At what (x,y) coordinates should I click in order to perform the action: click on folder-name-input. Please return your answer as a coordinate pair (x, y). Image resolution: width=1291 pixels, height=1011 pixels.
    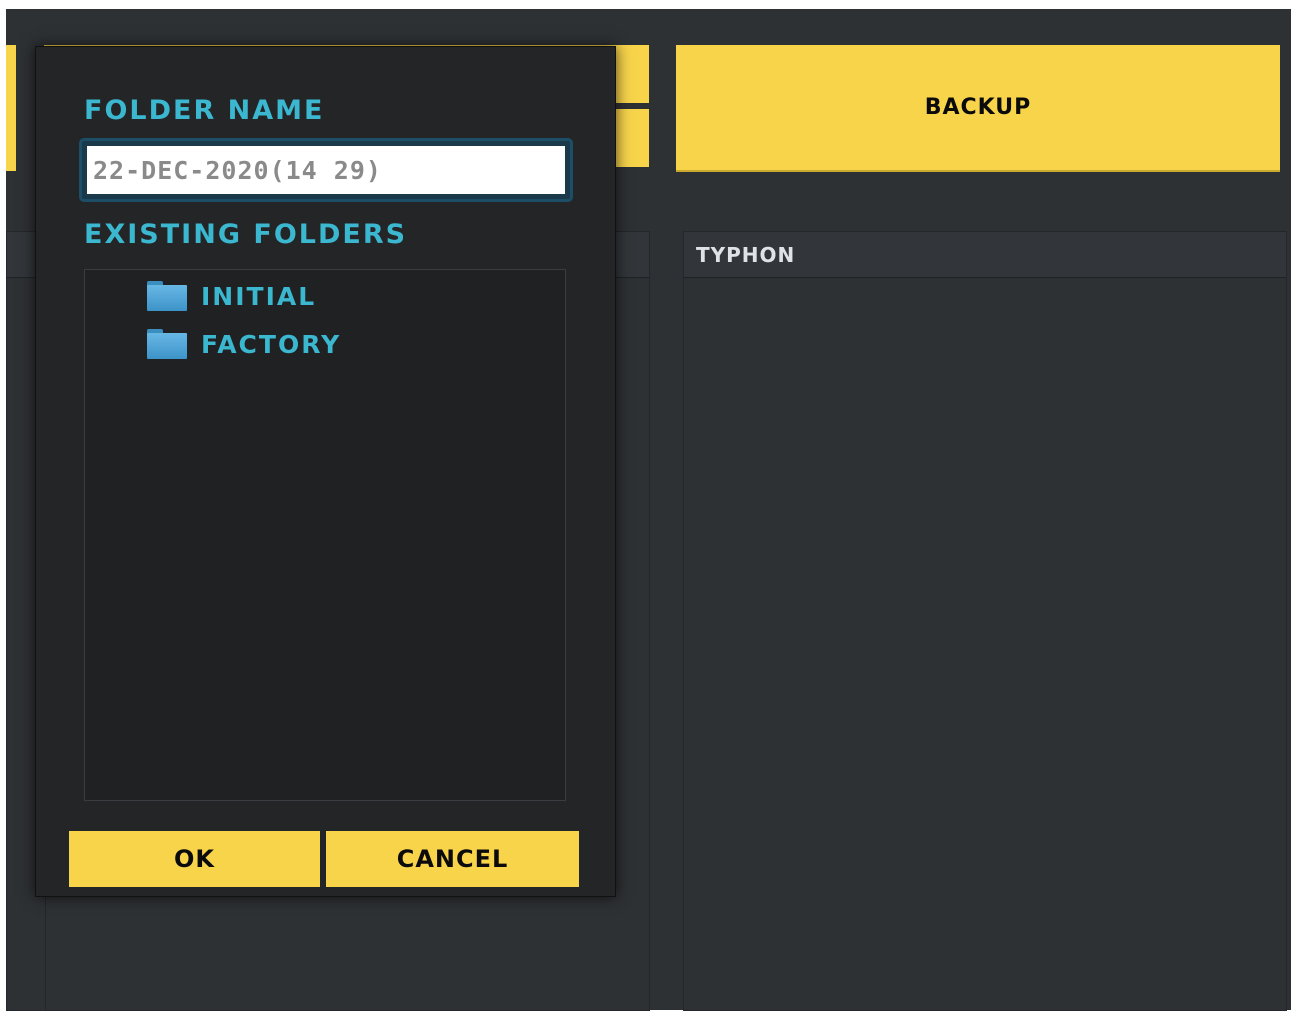
    Looking at the image, I should click on (326, 170).